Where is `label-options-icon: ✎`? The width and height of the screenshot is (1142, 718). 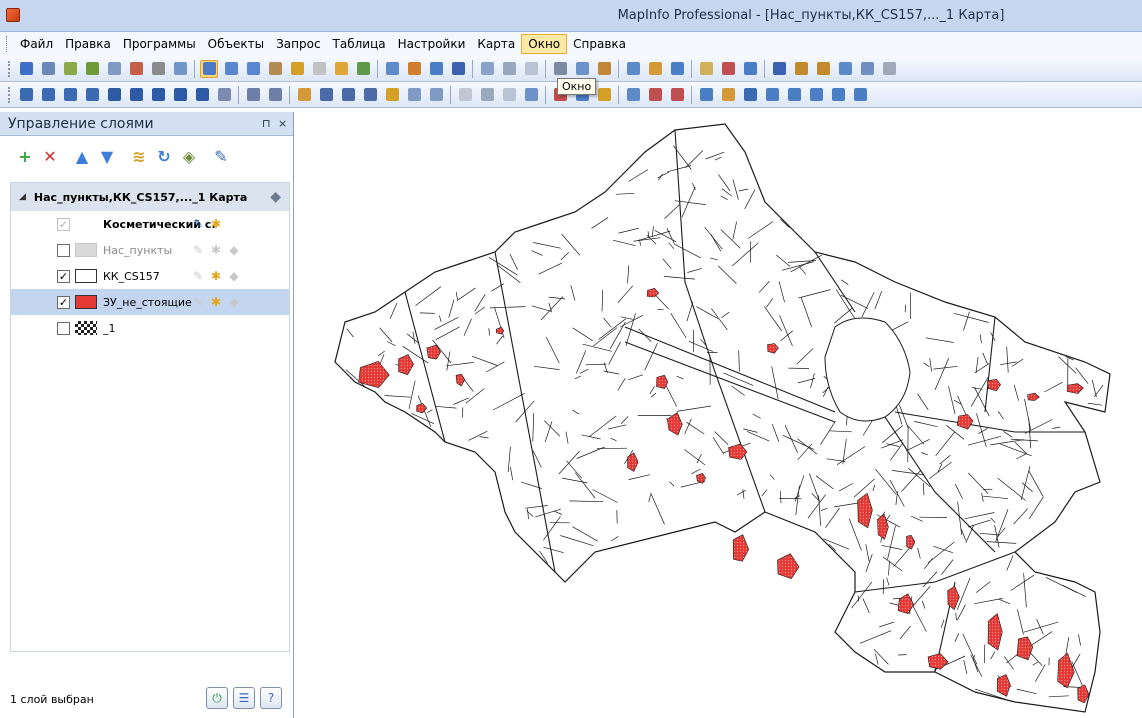
label-options-icon: ✎ is located at coordinates (221, 156).